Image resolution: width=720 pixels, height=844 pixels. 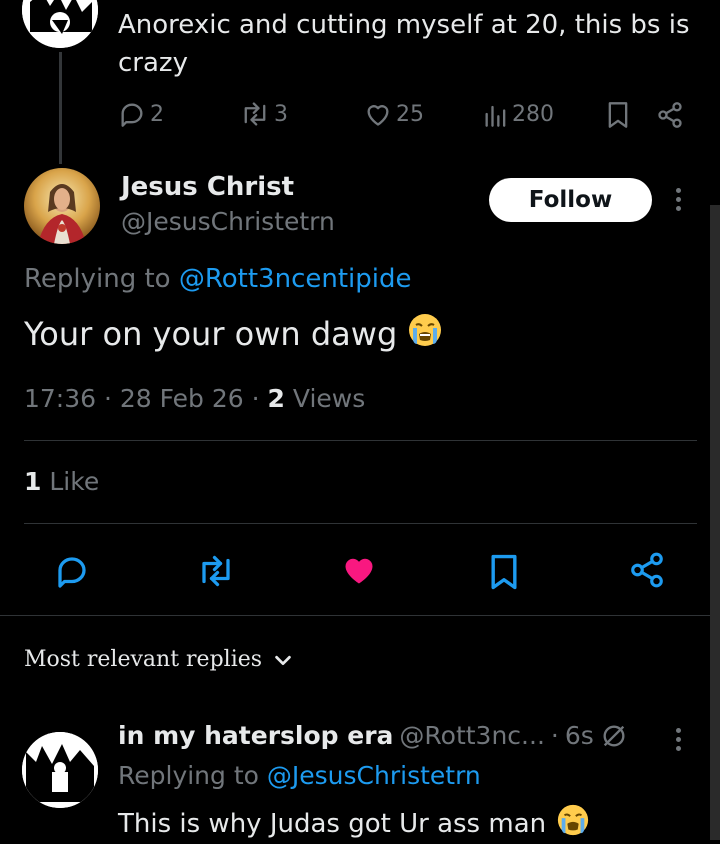 I want to click on share-icon, so click(x=670, y=115).